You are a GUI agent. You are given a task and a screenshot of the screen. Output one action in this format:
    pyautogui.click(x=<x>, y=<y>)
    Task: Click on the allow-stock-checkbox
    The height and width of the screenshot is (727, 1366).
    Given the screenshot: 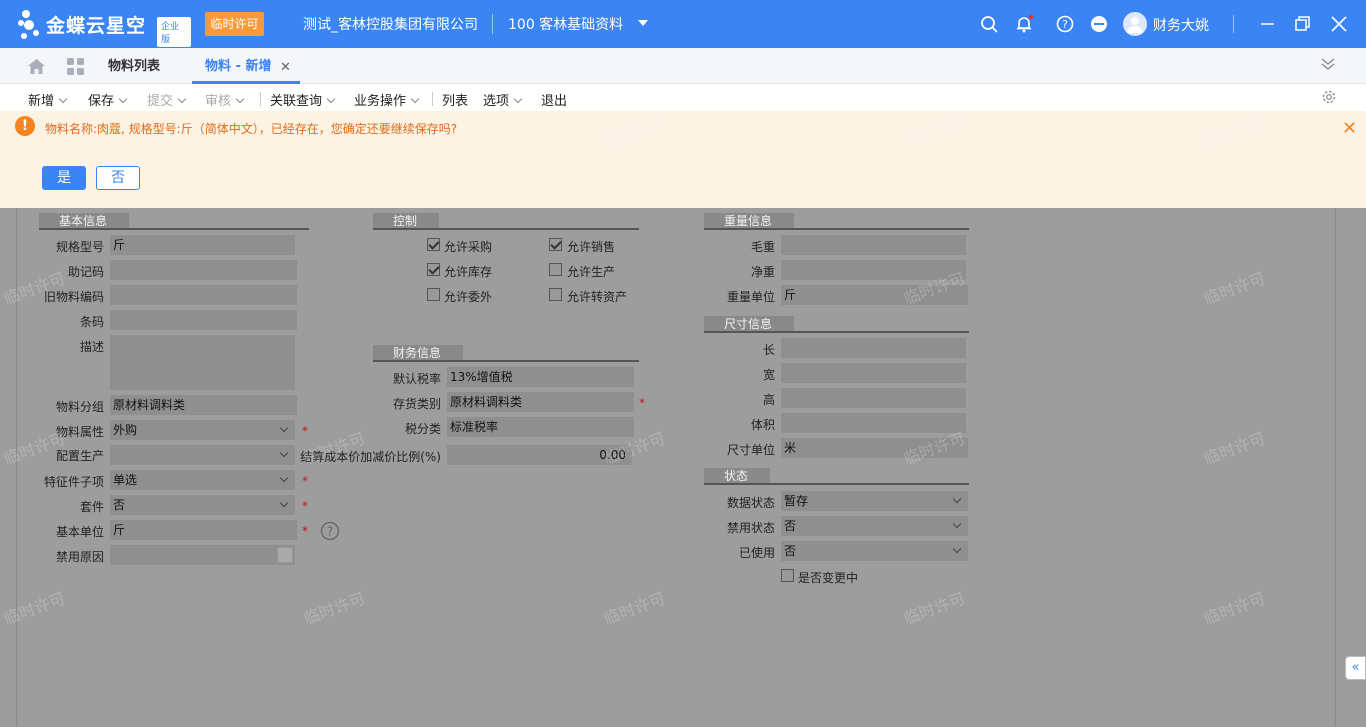 What is the action you would take?
    pyautogui.click(x=433, y=269)
    